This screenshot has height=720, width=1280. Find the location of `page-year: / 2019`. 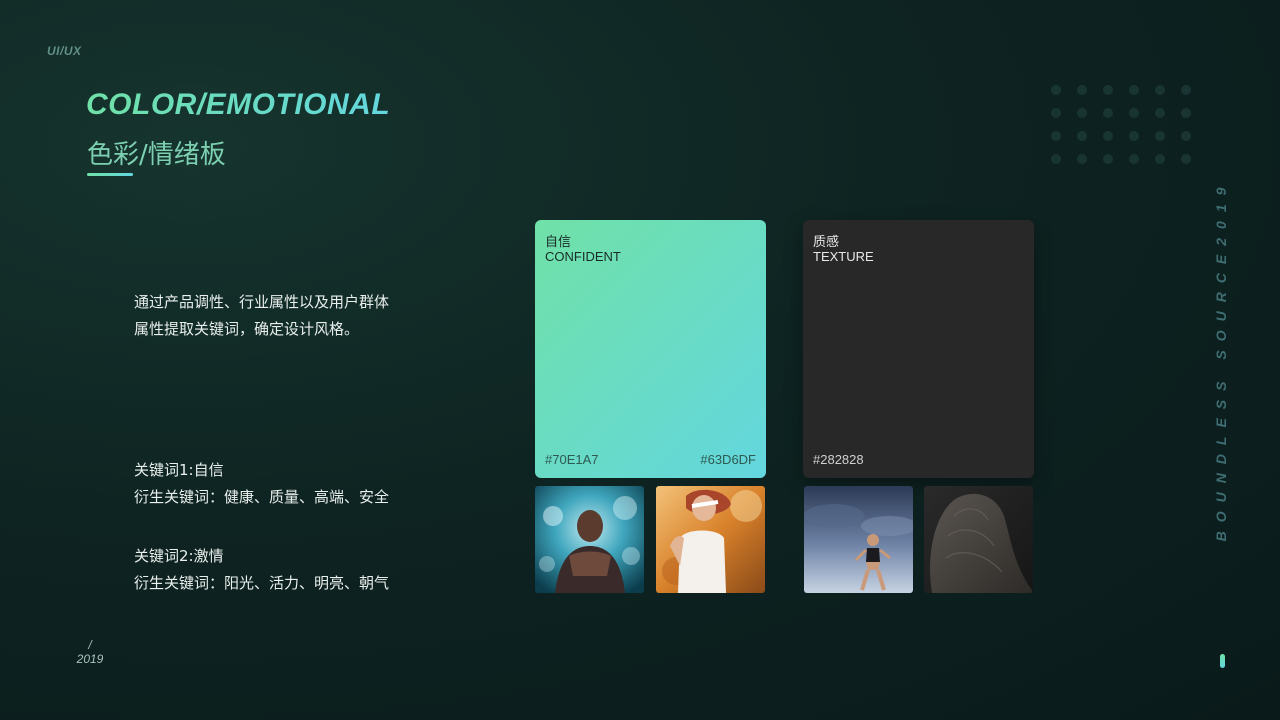

page-year: / 2019 is located at coordinates (90, 652).